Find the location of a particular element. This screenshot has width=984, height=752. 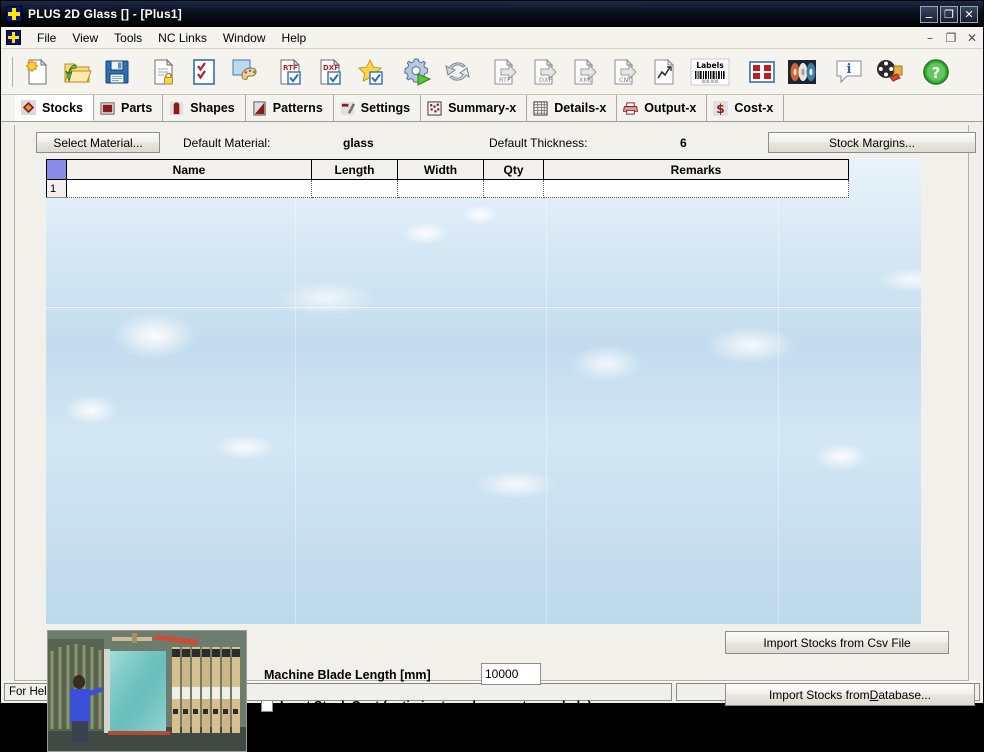

export-dxf-icon: DXF is located at coordinates (545, 72).